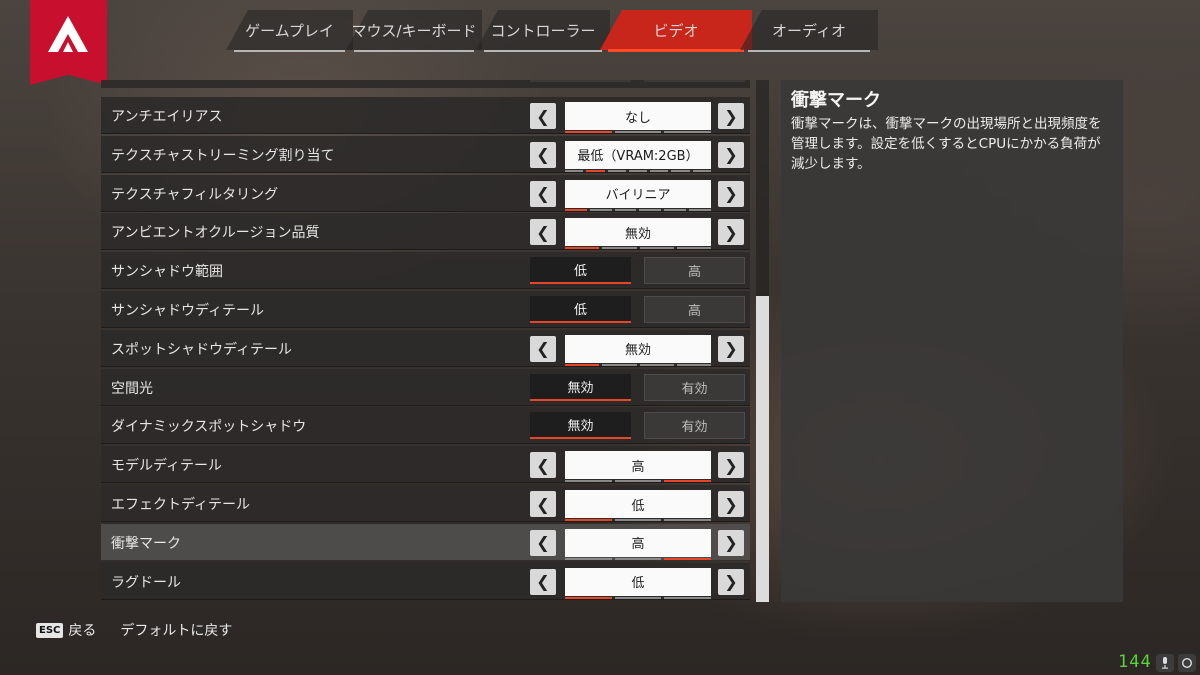 This screenshot has width=1200, height=675. Describe the element at coordinates (146, 543) in the screenshot. I see `setting-label: 衝撃マーク` at that location.